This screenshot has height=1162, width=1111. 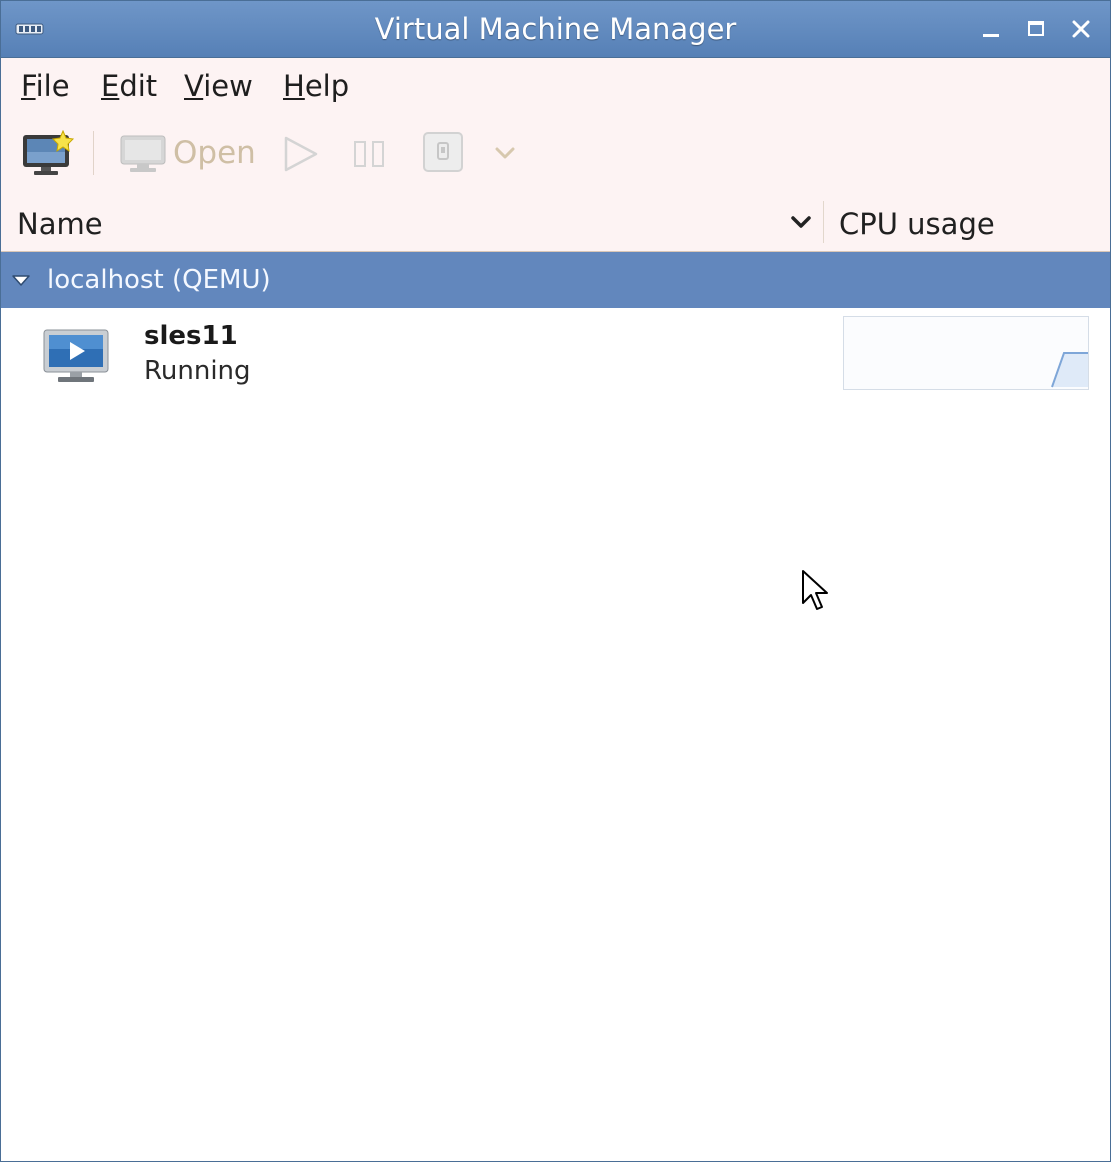 What do you see at coordinates (555, 155) in the screenshot?
I see `toolbar: Open` at bounding box center [555, 155].